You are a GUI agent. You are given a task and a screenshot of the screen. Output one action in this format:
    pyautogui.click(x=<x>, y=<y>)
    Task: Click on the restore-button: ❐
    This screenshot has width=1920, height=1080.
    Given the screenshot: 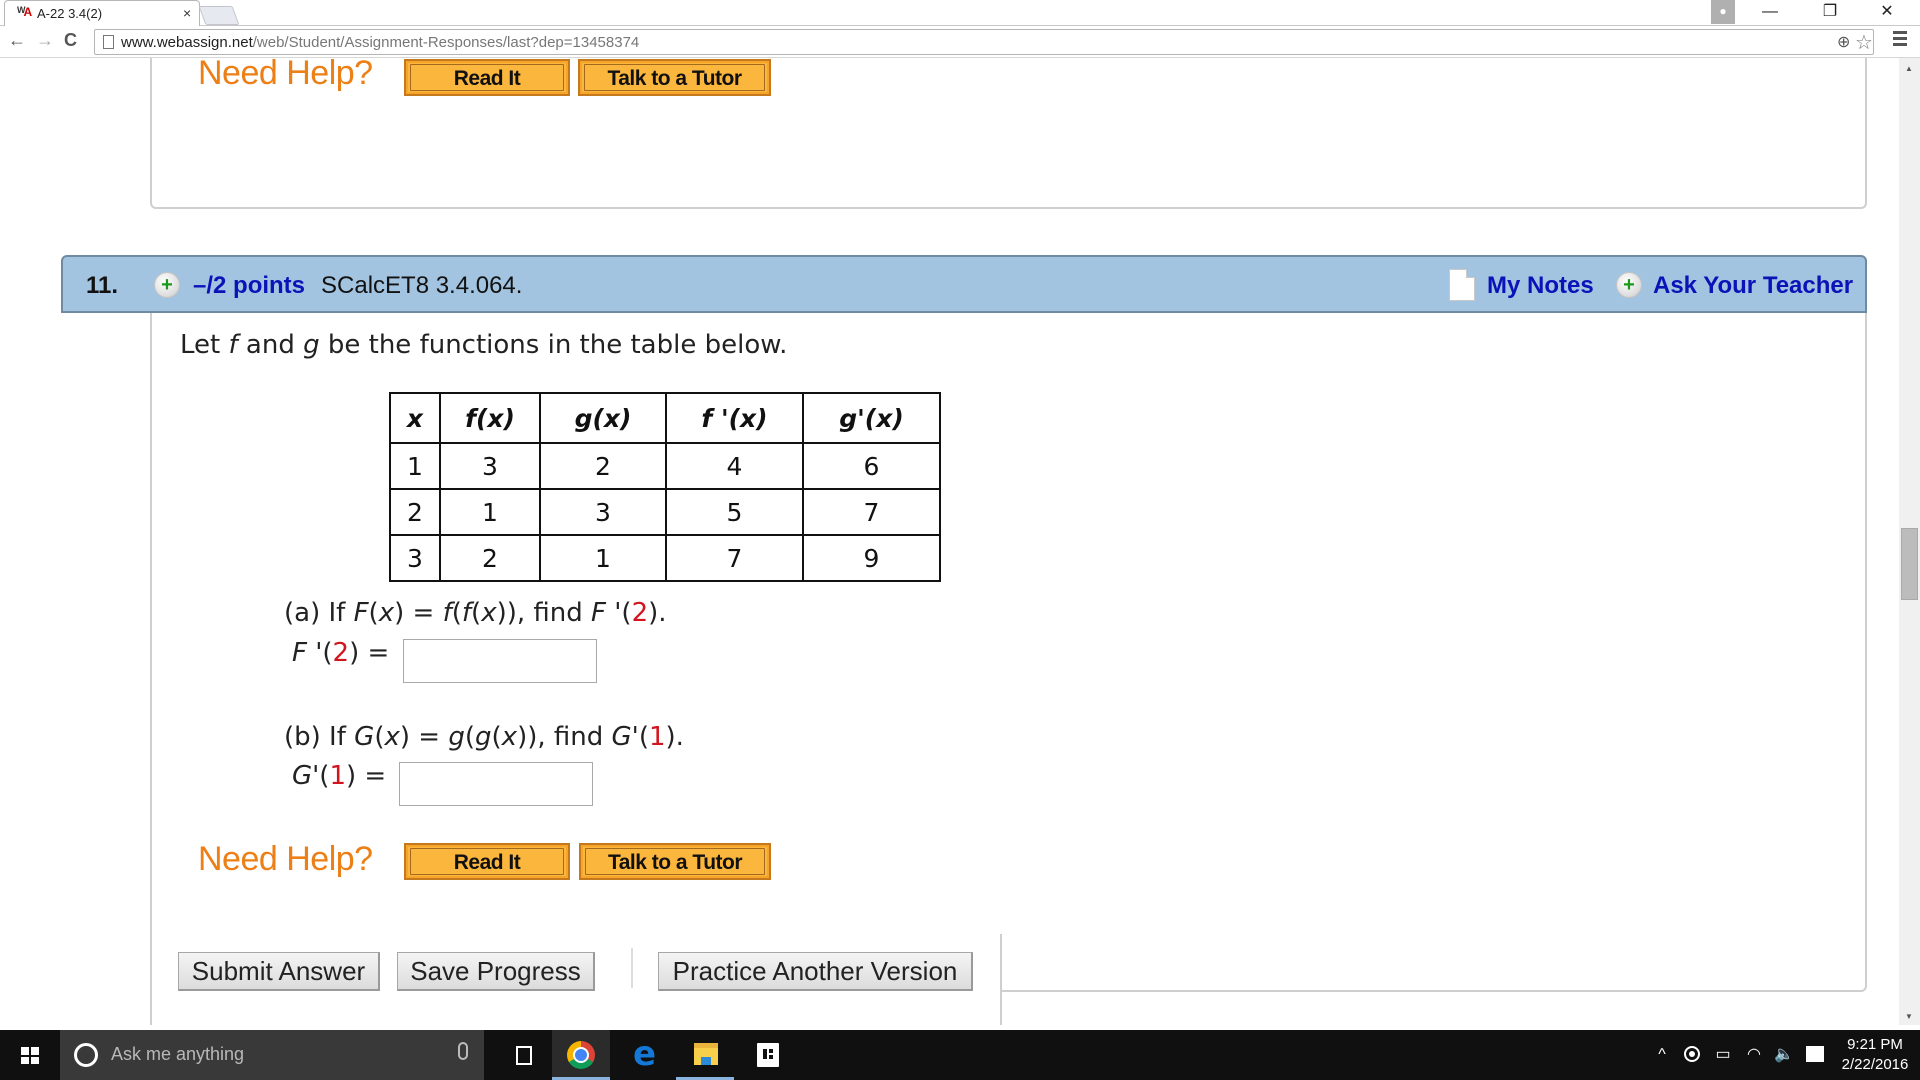 What is the action you would take?
    pyautogui.click(x=1830, y=12)
    